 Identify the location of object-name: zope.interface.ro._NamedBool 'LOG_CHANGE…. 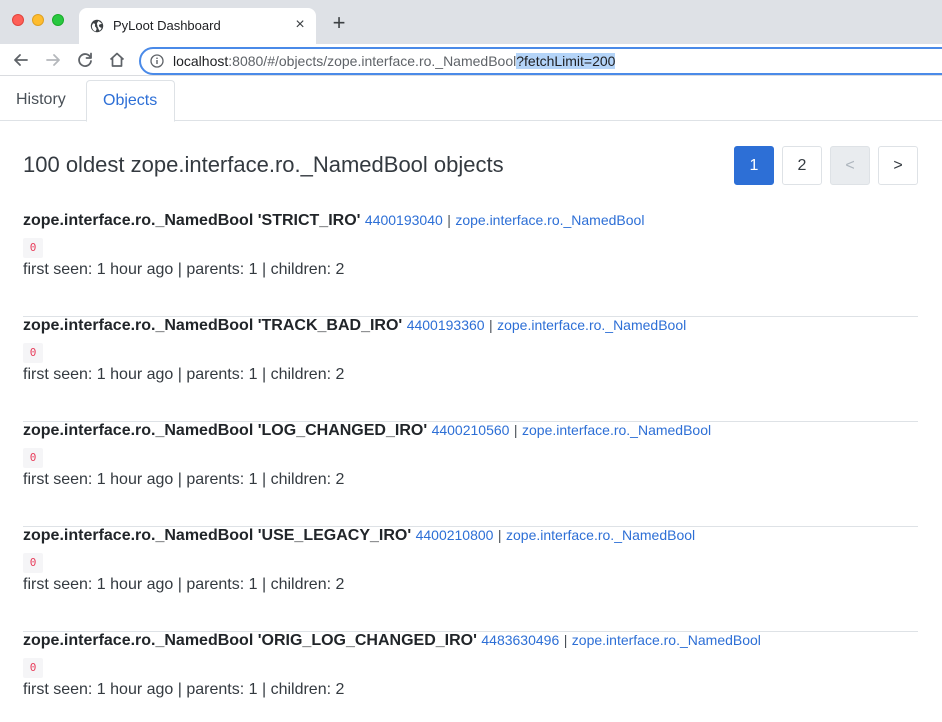
(225, 430).